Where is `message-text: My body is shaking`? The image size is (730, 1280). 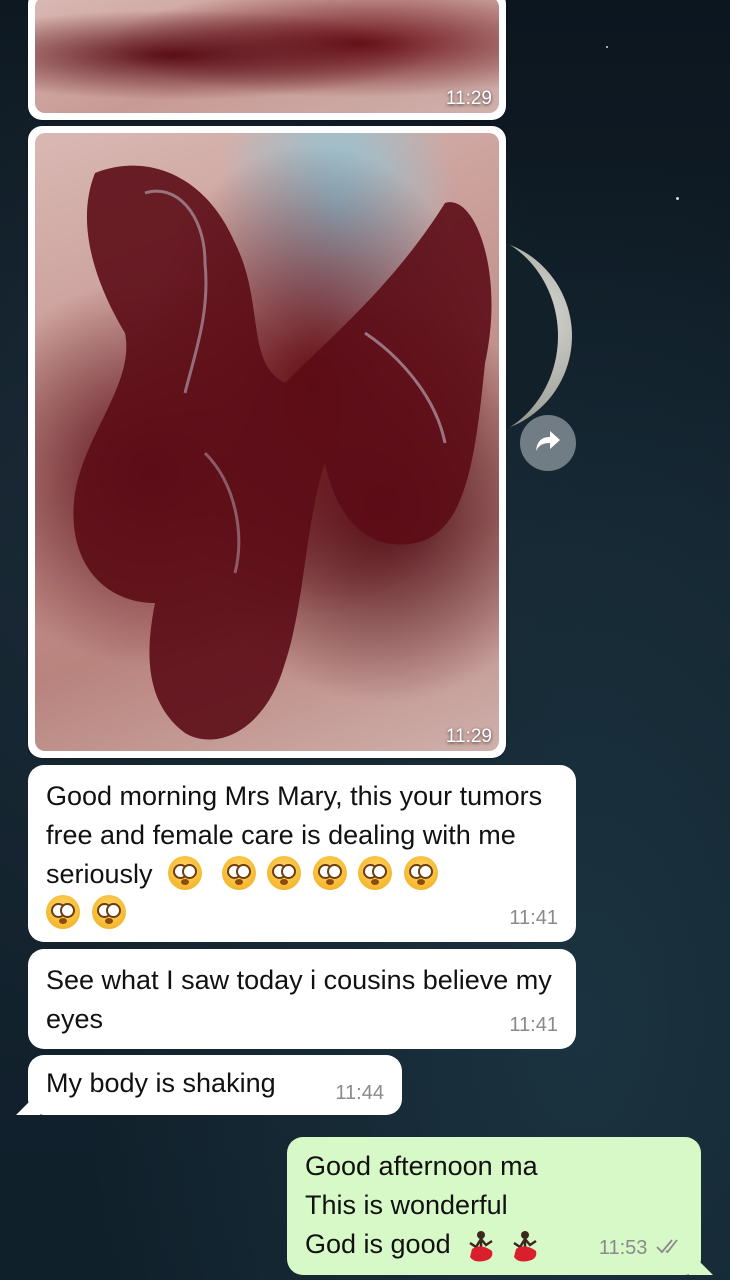
message-text: My body is shaking is located at coordinates (161, 1083).